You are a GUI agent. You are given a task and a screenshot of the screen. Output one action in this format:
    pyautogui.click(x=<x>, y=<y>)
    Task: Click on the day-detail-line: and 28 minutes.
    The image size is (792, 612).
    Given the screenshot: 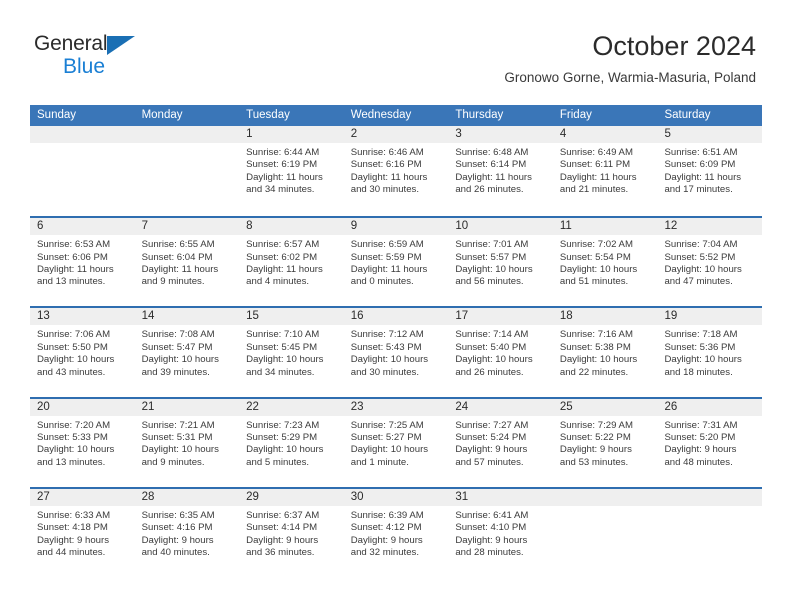 What is the action you would take?
    pyautogui.click(x=489, y=552)
    